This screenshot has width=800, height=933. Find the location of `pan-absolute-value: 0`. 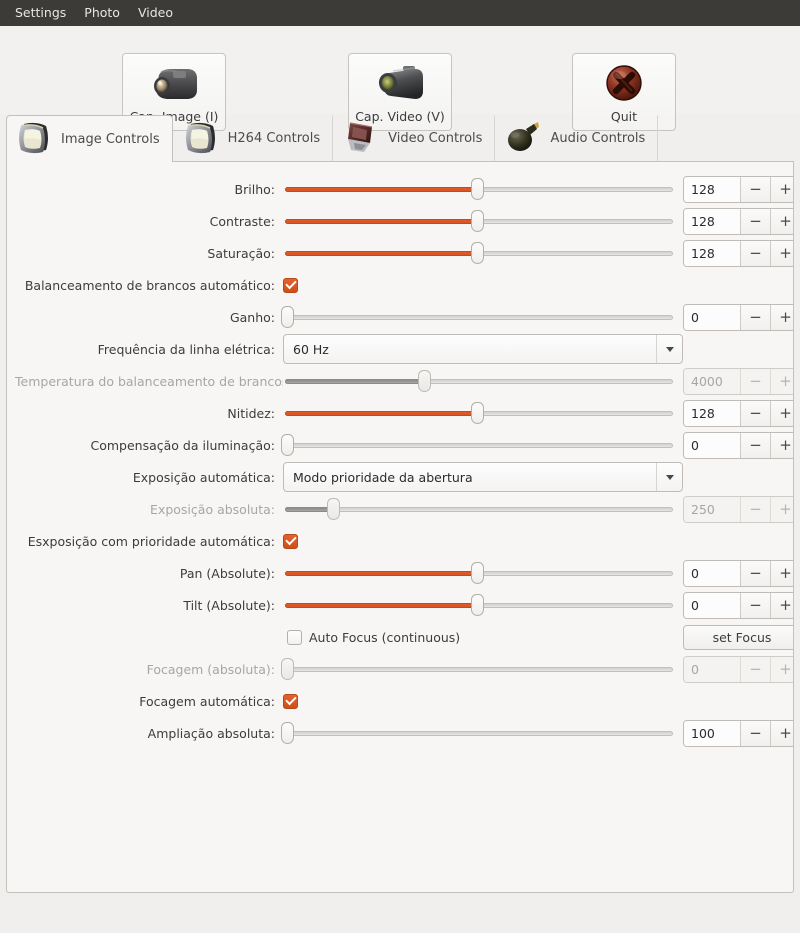

pan-absolute-value: 0 is located at coordinates (712, 573).